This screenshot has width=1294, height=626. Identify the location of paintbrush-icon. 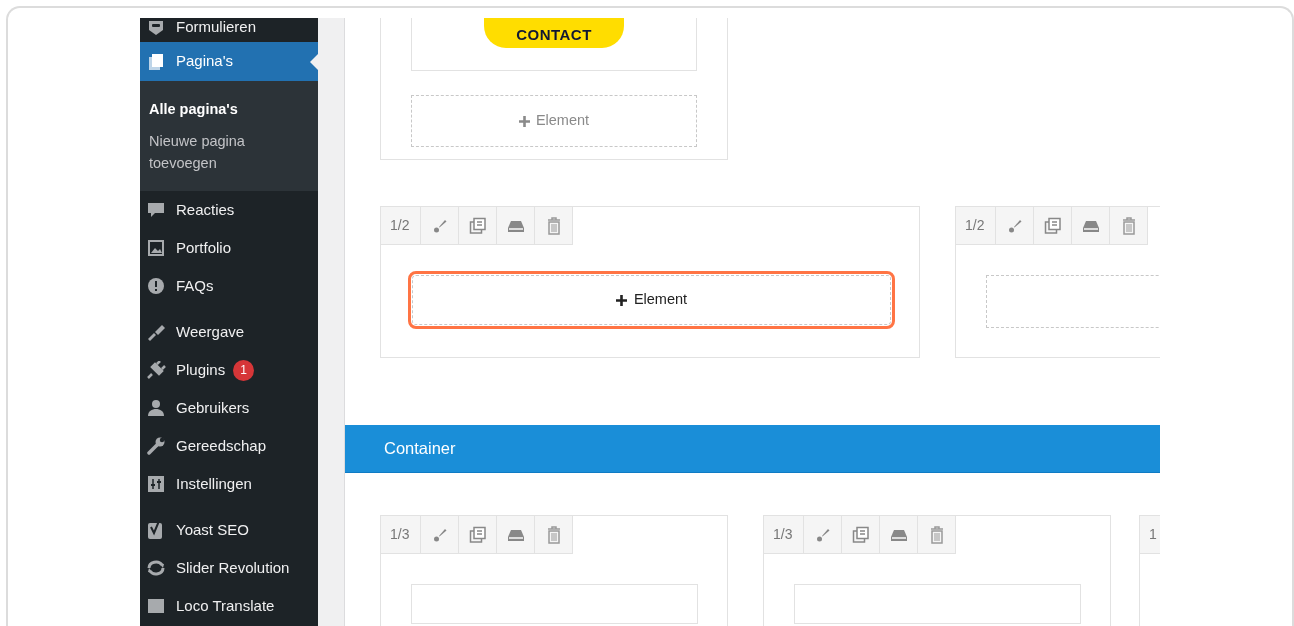
(156, 332).